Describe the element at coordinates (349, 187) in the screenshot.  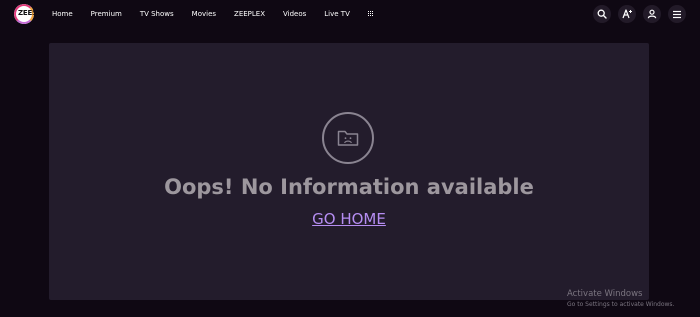
I see `error-message: Oops! No Information available` at that location.